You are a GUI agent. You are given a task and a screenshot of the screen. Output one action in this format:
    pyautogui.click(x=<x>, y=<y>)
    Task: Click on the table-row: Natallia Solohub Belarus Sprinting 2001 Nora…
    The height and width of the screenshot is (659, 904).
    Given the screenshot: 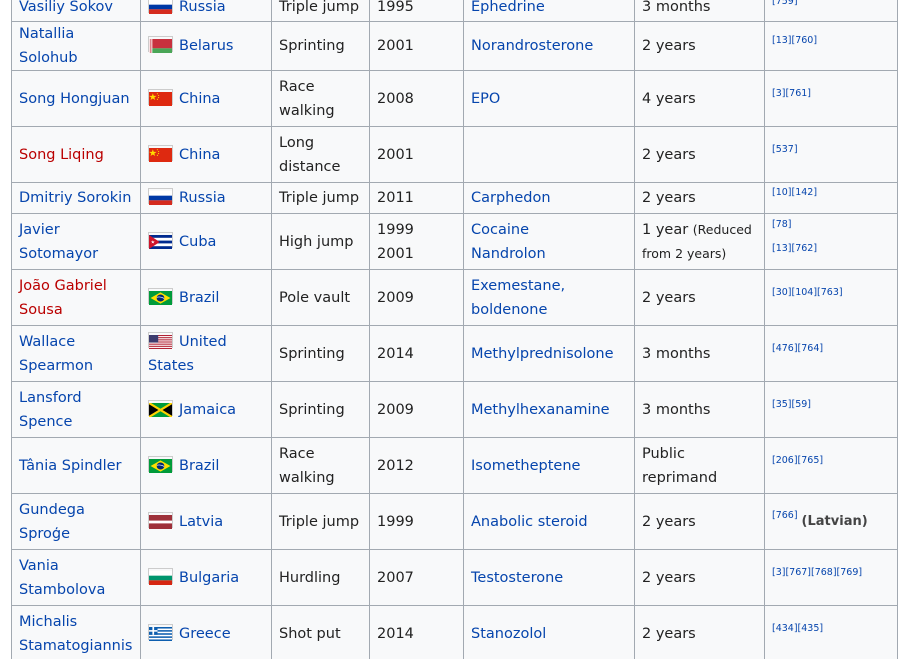 What is the action you would take?
    pyautogui.click(x=454, y=46)
    